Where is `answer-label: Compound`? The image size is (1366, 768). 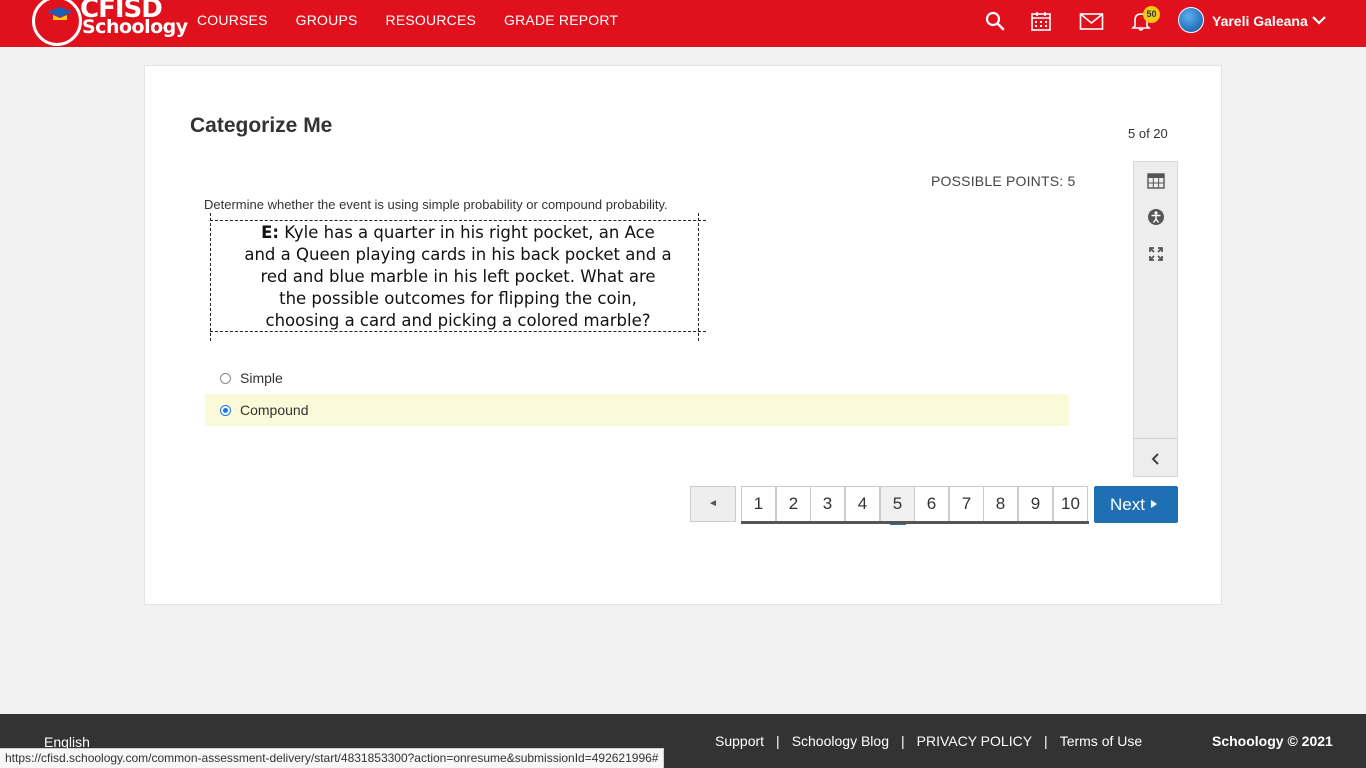
answer-label: Compound is located at coordinates (274, 410).